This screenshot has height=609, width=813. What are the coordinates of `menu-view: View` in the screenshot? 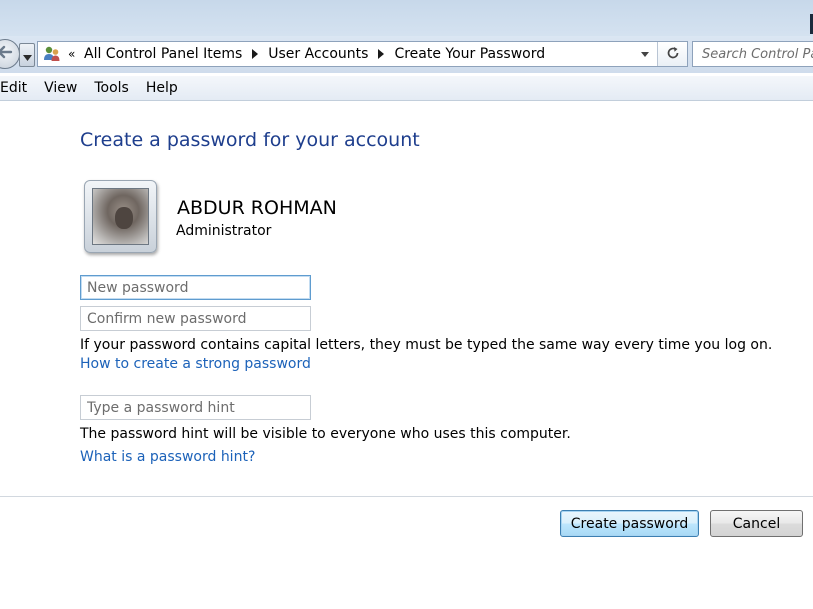 It's located at (60, 88).